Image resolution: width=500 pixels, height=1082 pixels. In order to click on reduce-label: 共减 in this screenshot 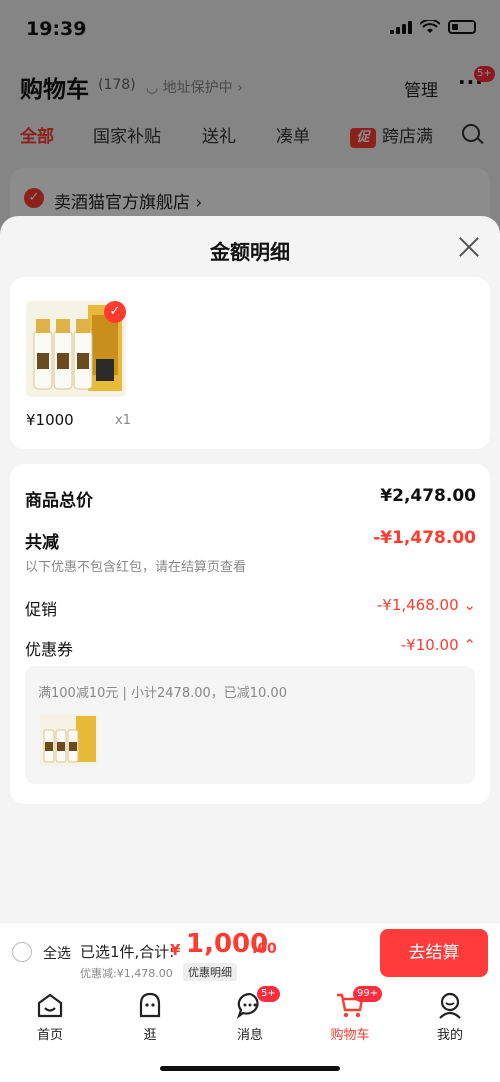, I will do `click(42, 543)`.